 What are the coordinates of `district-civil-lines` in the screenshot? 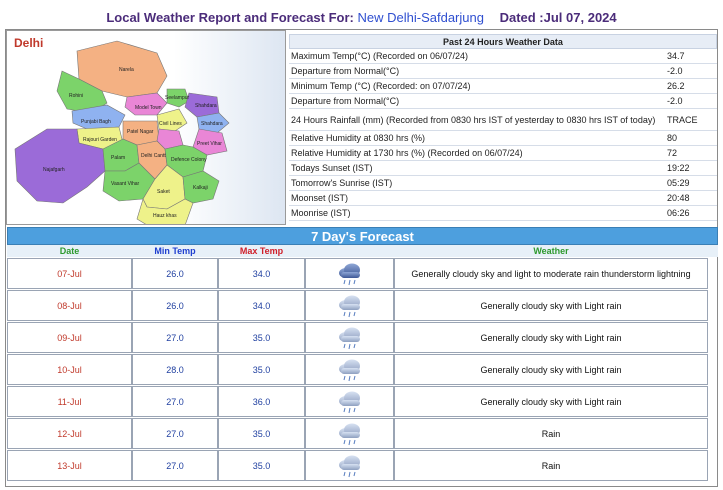 It's located at (172, 120).